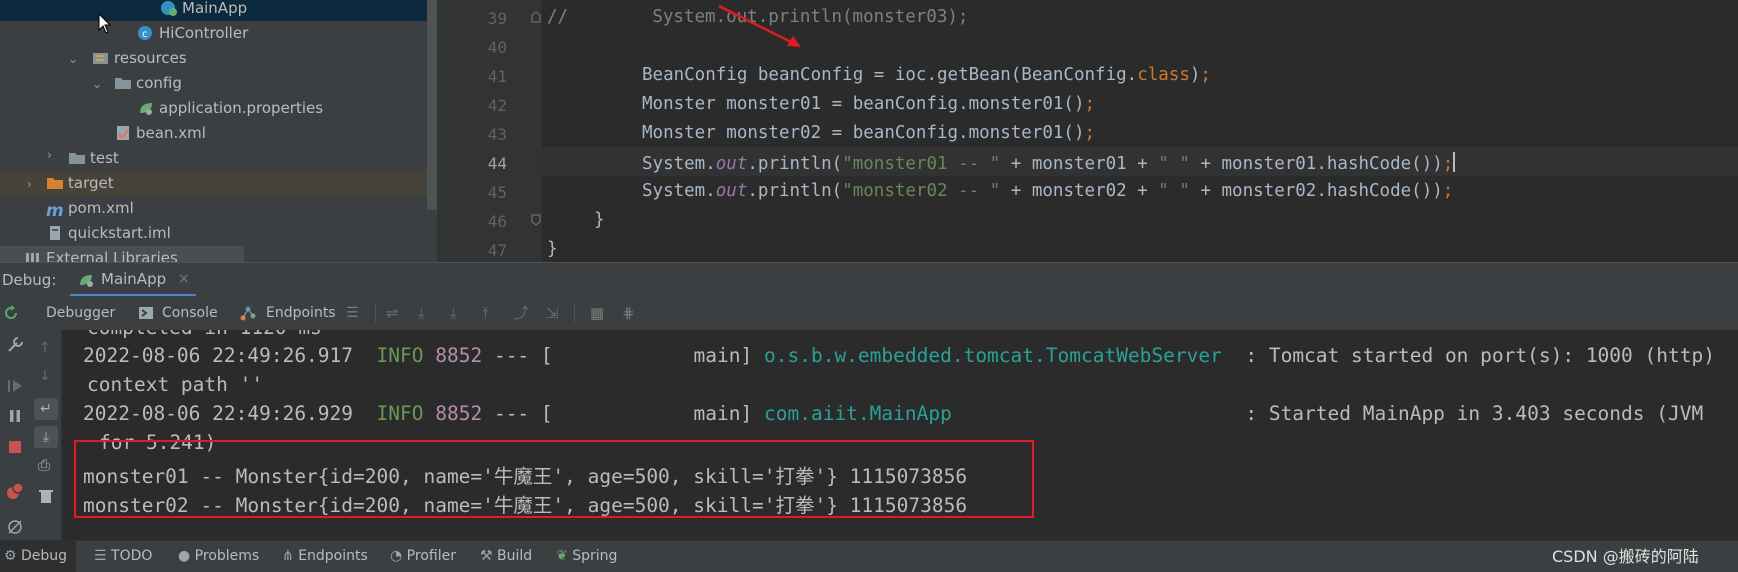 Image resolution: width=1738 pixels, height=572 pixels. What do you see at coordinates (15, 345) in the screenshot?
I see `settings-wrench-icon` at bounding box center [15, 345].